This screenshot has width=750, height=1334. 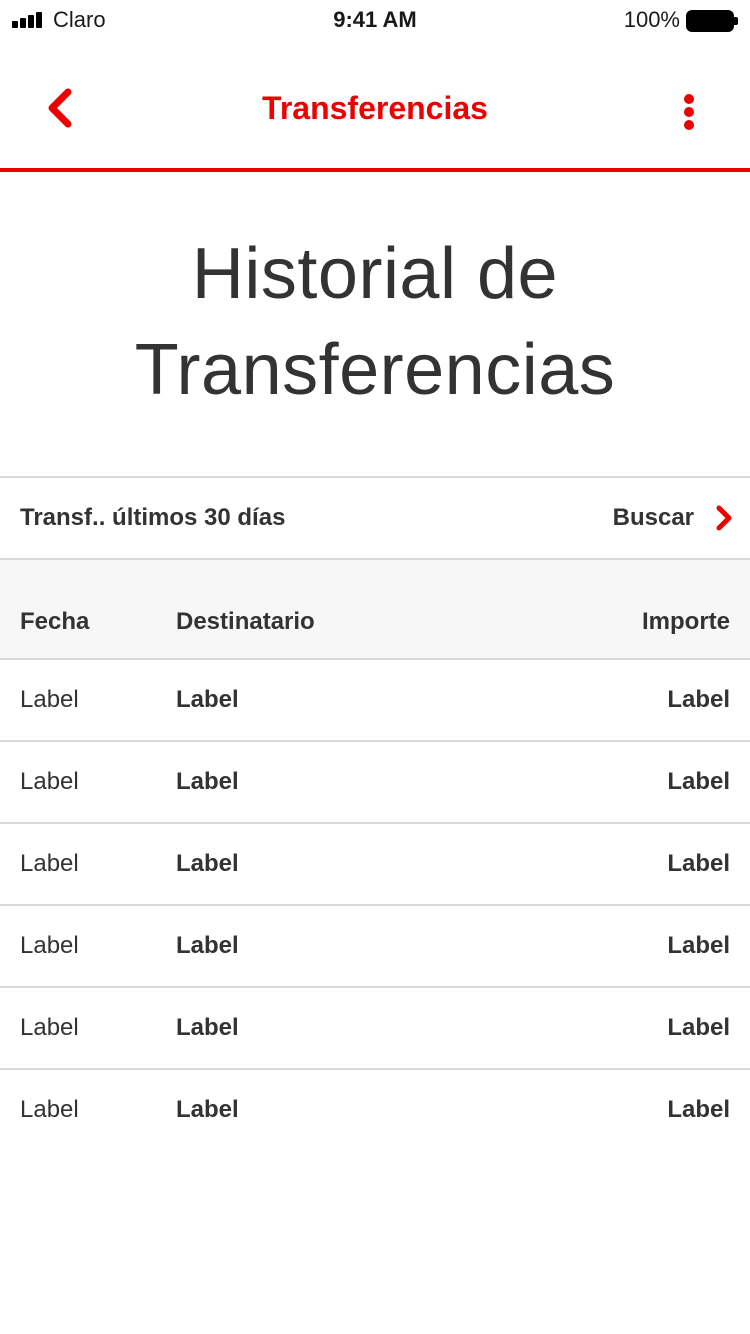 What do you see at coordinates (375, 518) in the screenshot?
I see `filter-row: Transf.. últimos 30 días Buscar` at bounding box center [375, 518].